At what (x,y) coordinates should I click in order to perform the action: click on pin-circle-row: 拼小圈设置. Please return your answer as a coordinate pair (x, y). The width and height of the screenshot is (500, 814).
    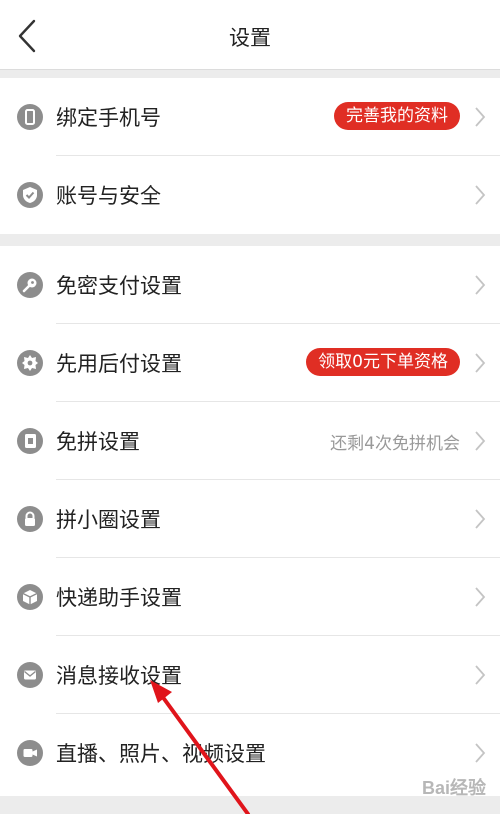
    Looking at the image, I should click on (250, 519).